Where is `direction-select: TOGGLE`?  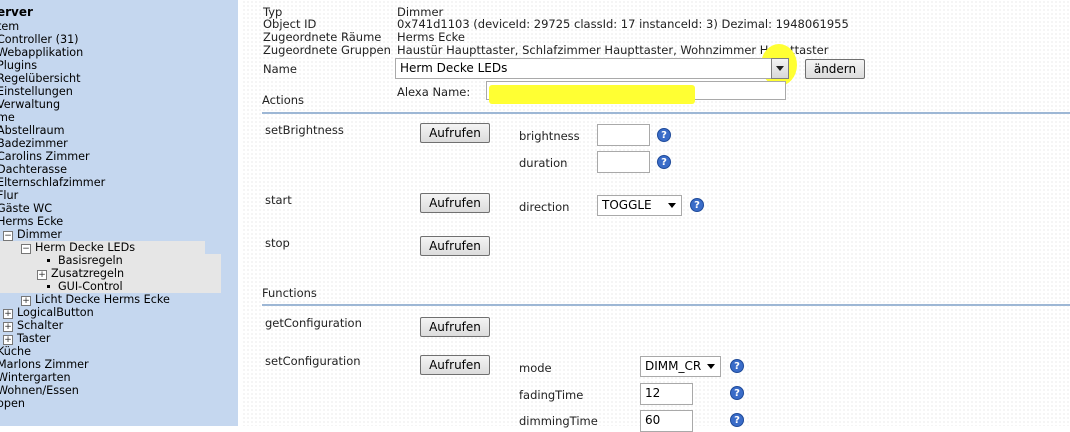 direction-select: TOGGLE is located at coordinates (639, 205).